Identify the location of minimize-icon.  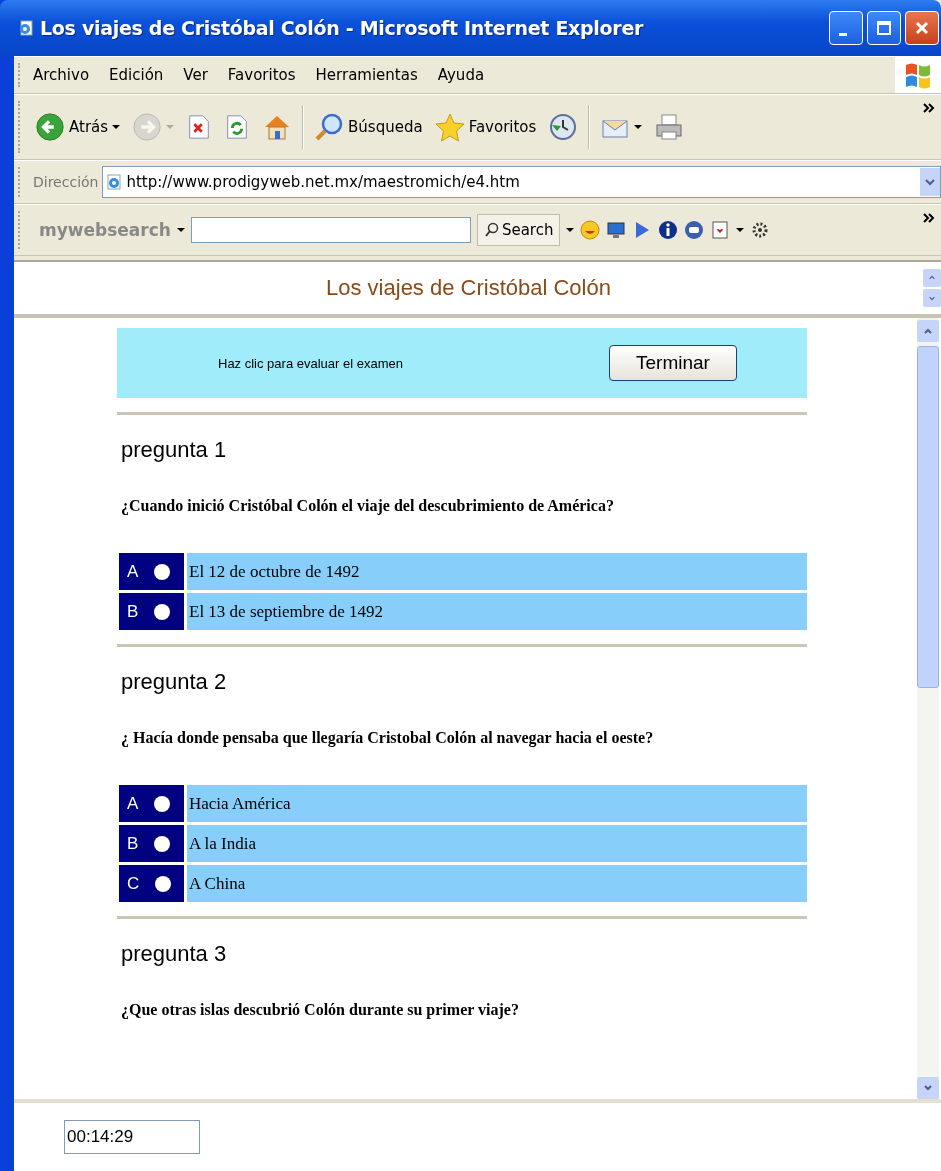
(843, 34).